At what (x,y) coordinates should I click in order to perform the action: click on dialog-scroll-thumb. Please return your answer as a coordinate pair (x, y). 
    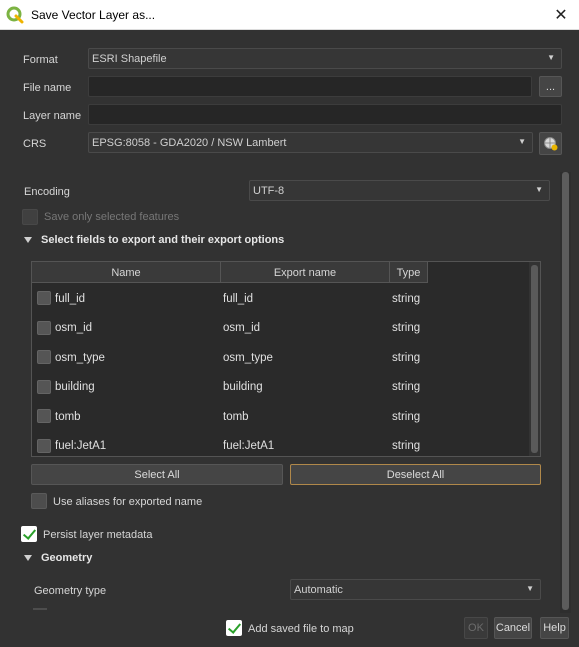
    Looking at the image, I should click on (565, 391).